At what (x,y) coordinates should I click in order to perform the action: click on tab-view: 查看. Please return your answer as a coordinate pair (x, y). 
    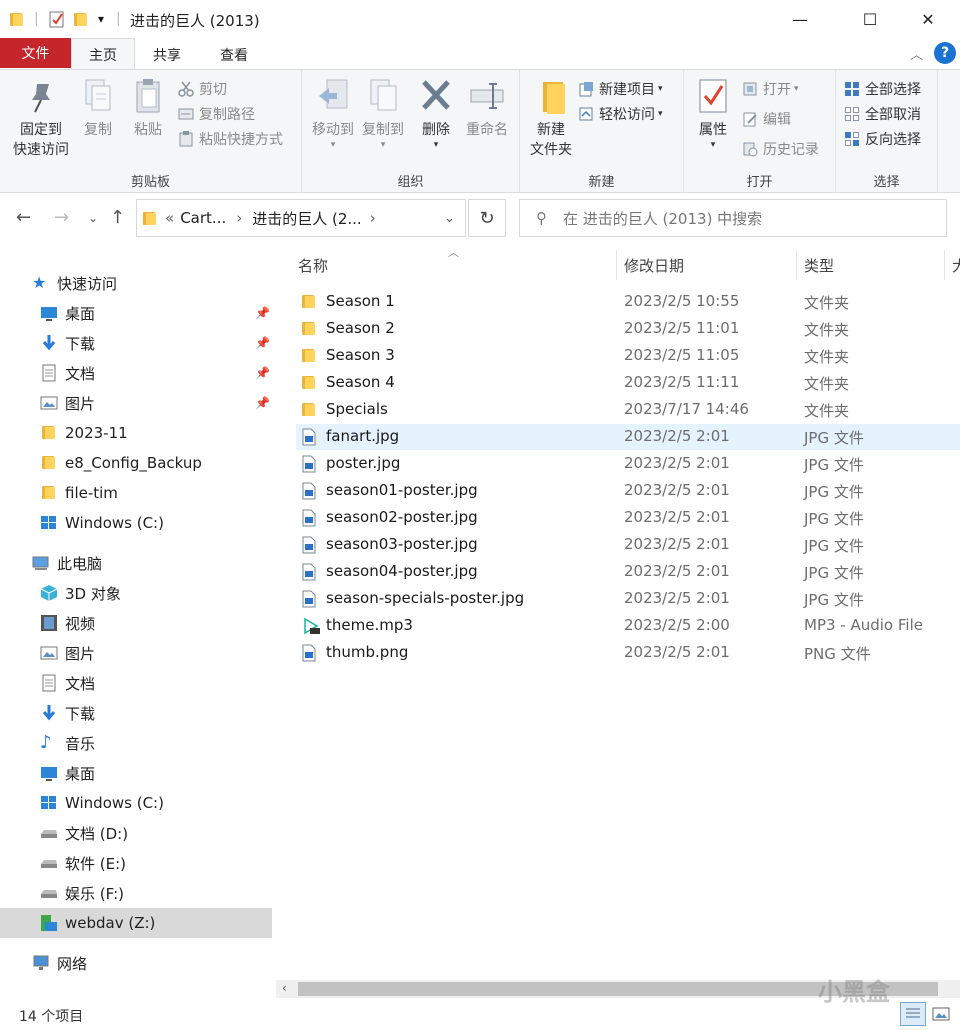
    Looking at the image, I should click on (234, 55).